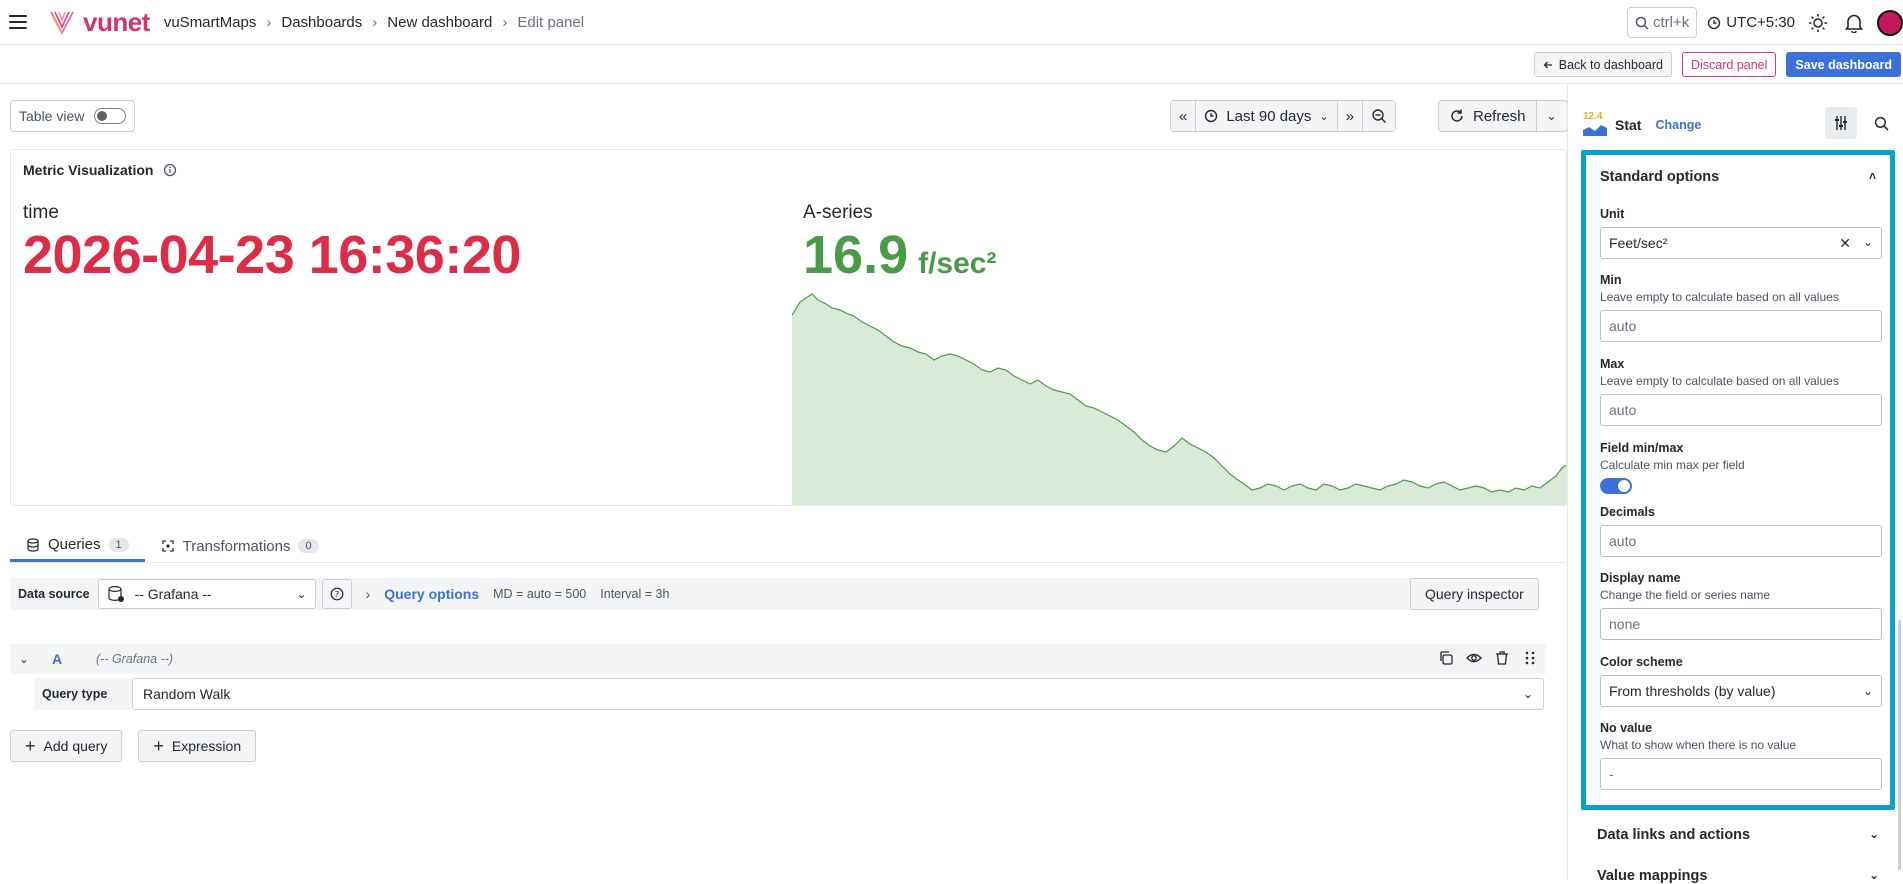 Image resolution: width=1903 pixels, height=884 pixels. I want to click on display-name-description: Change the field or series name, so click(1685, 595).